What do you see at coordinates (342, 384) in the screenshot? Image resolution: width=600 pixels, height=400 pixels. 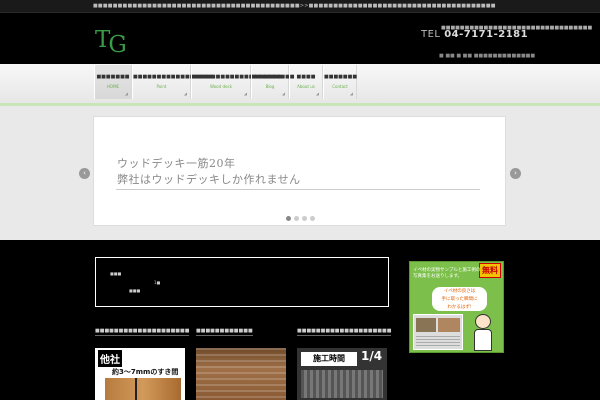 I see `construction-photo` at bounding box center [342, 384].